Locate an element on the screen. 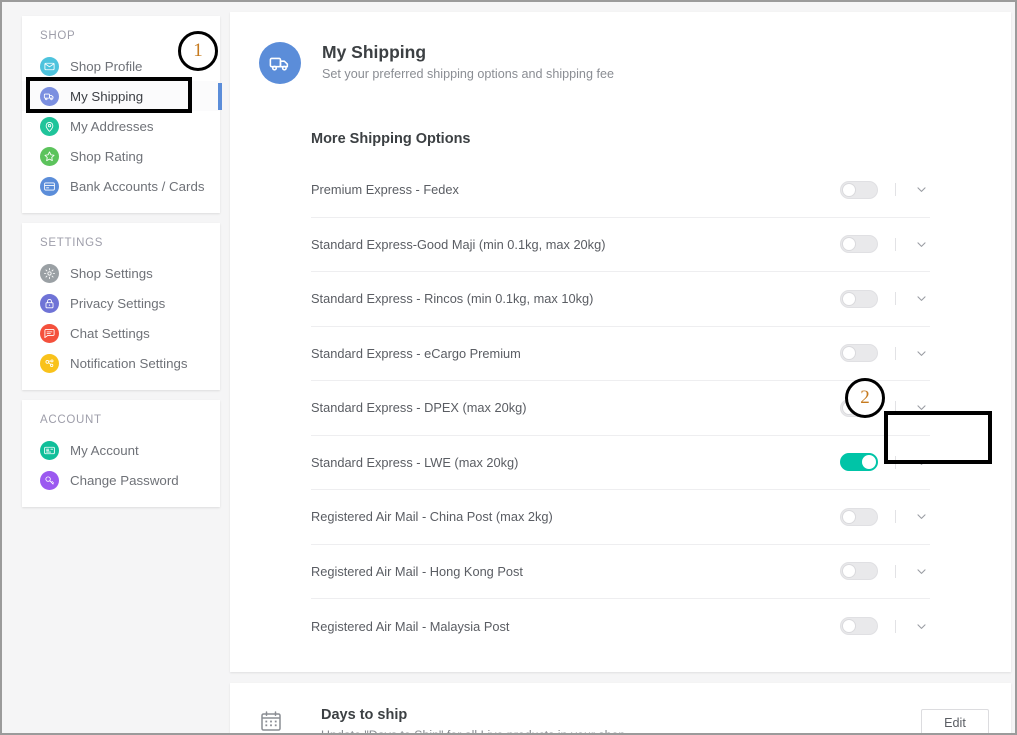  shipping-option-label: Registered Air Mail - Hong Kong Post is located at coordinates (417, 571).